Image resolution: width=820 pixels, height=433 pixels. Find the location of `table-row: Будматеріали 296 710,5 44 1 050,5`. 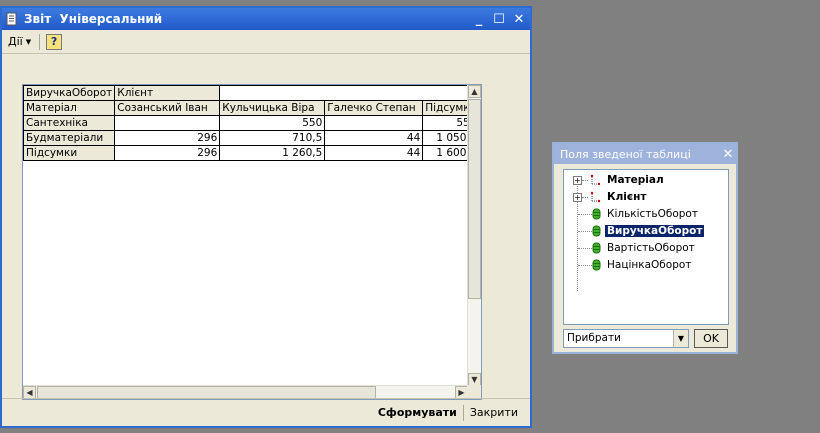

table-row: Будматеріали 296 710,5 44 1 050,5 is located at coordinates (250, 138).